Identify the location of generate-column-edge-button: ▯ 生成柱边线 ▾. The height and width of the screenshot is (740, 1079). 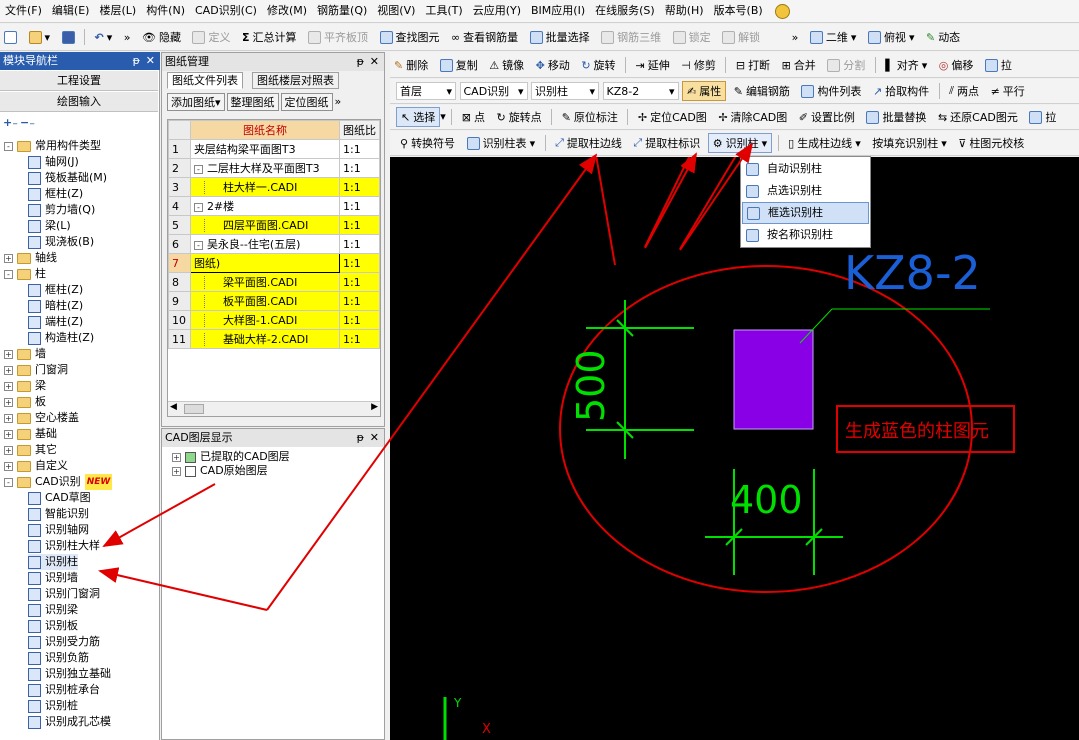
(824, 143).